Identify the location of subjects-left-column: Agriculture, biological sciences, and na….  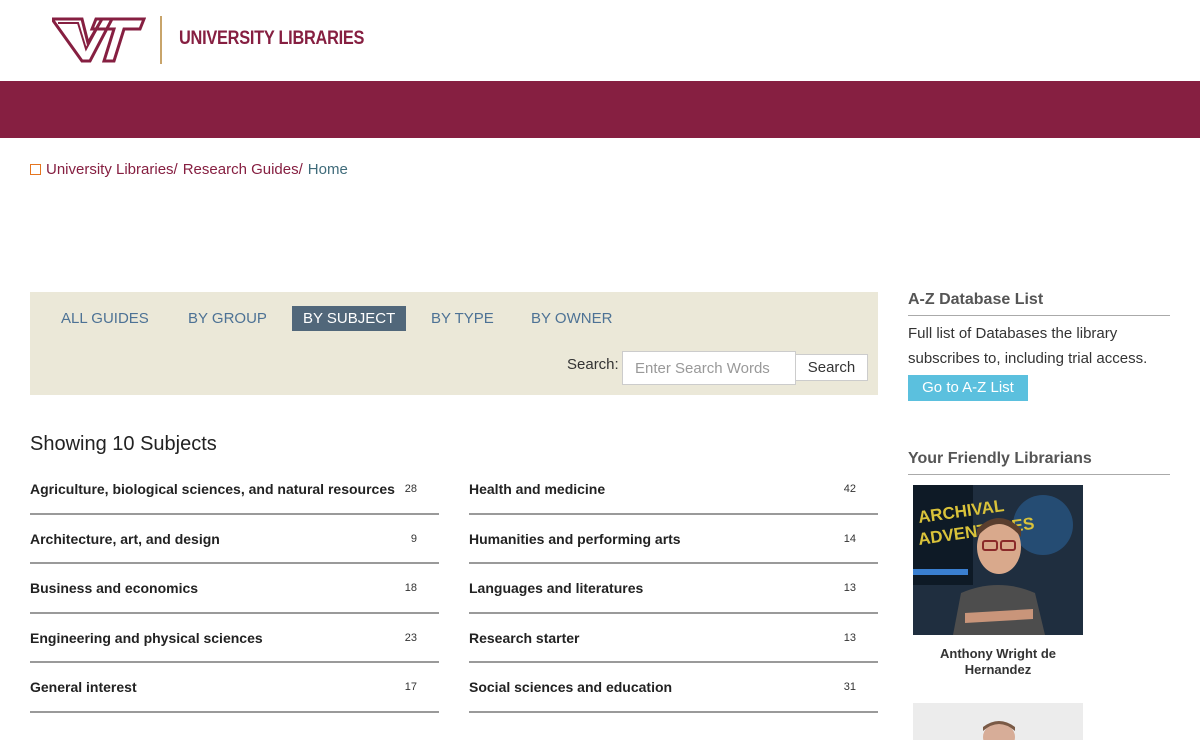
(234, 589).